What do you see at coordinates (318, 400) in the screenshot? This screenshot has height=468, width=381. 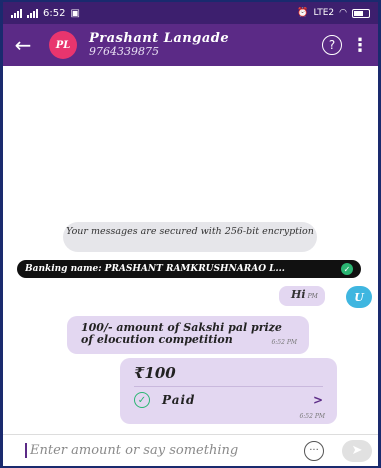 I see `chevron-right-icon: >` at bounding box center [318, 400].